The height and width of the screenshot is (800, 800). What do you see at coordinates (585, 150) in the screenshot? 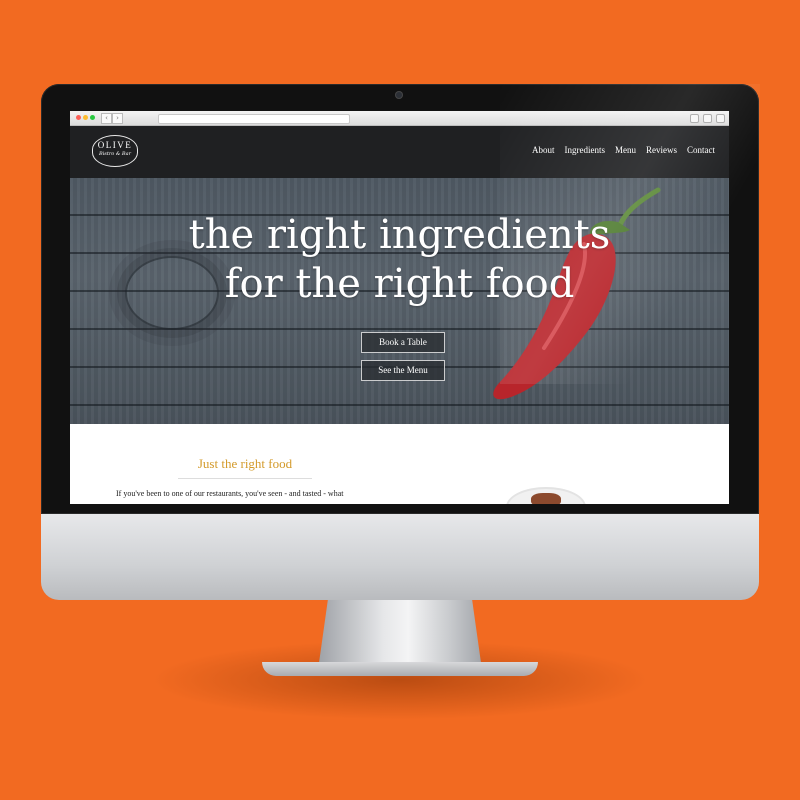
I see `nav-item-ingredients: Ingredients` at bounding box center [585, 150].